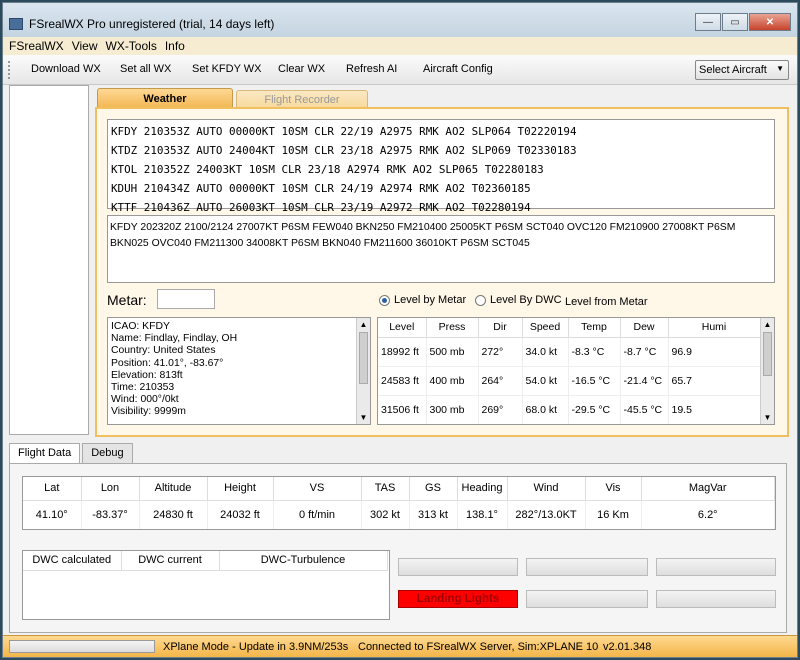 The height and width of the screenshot is (660, 800). What do you see at coordinates (173, 489) in the screenshot?
I see `col-header: Altitude` at bounding box center [173, 489].